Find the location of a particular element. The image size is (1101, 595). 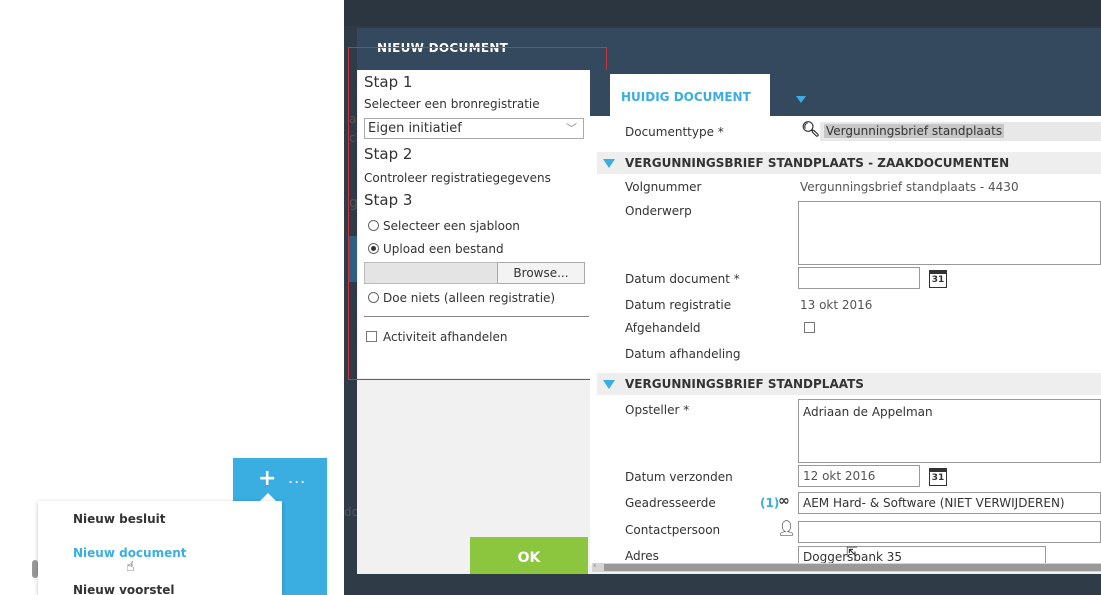

step1-subtitle: Selecteer een bronregistratie is located at coordinates (452, 104).